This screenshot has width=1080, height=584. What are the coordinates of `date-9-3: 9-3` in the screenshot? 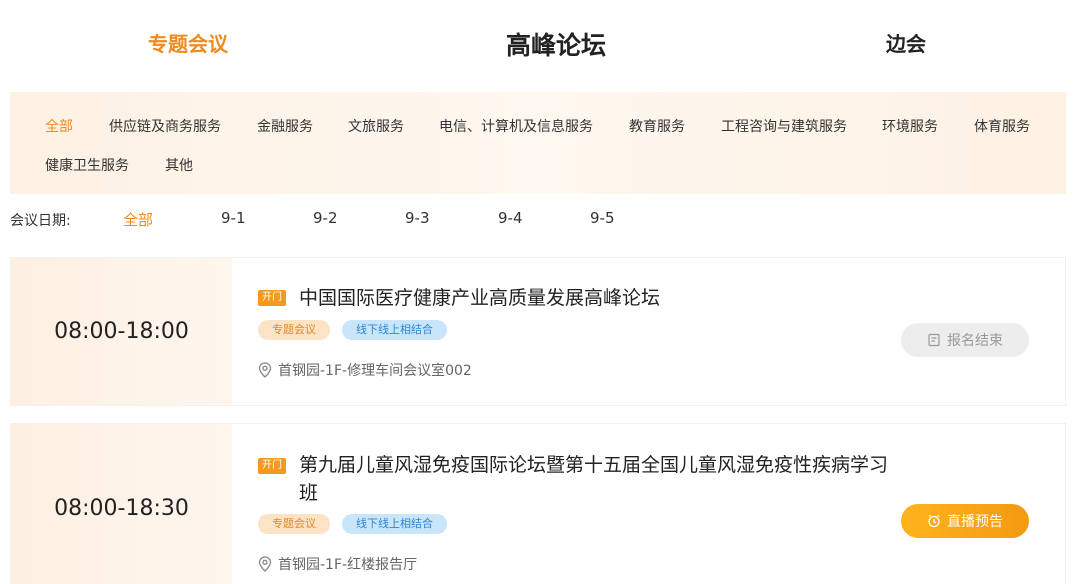 It's located at (417, 218).